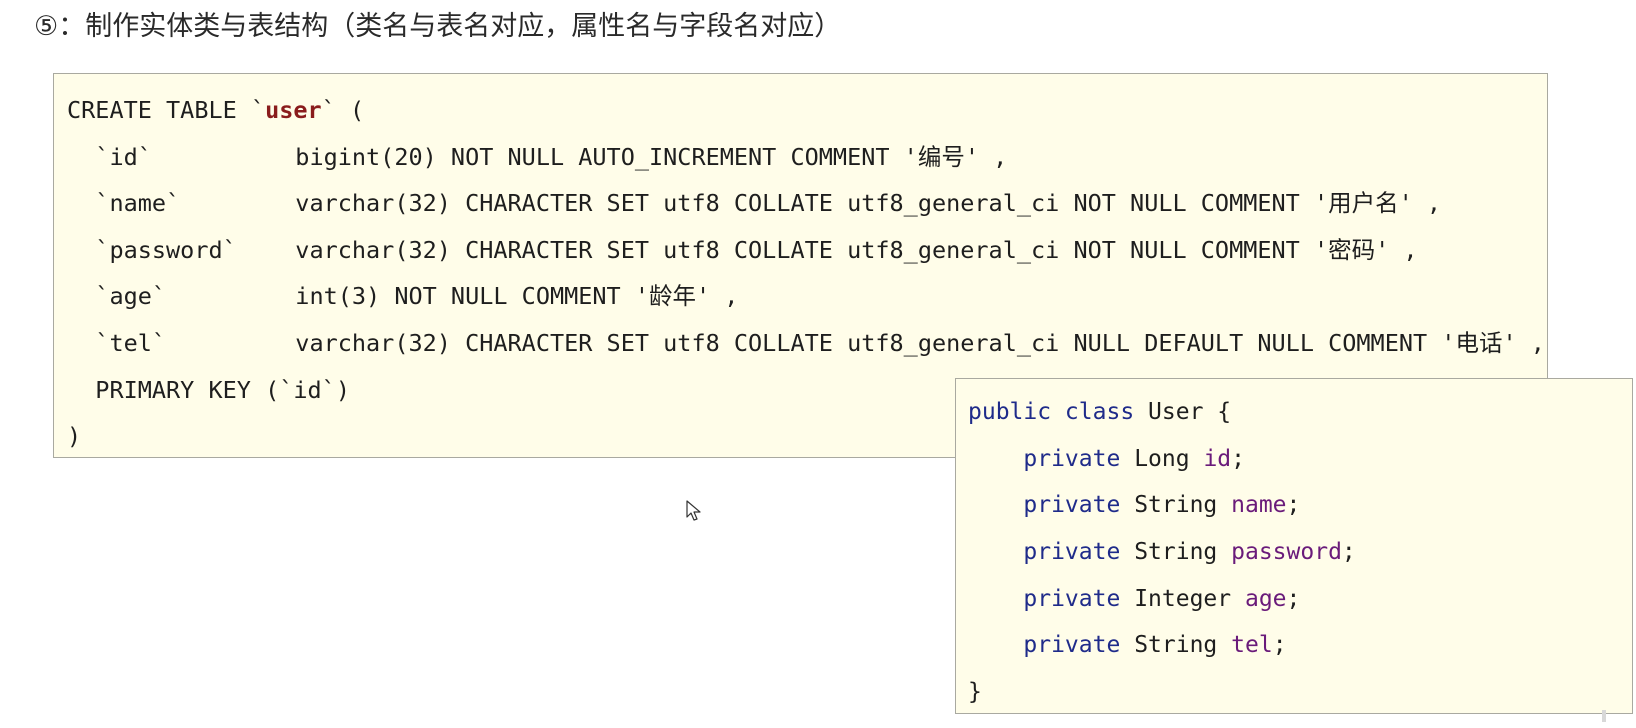 The width and height of the screenshot is (1636, 728). I want to click on java-field-line: private String tel;, so click(1155, 645).